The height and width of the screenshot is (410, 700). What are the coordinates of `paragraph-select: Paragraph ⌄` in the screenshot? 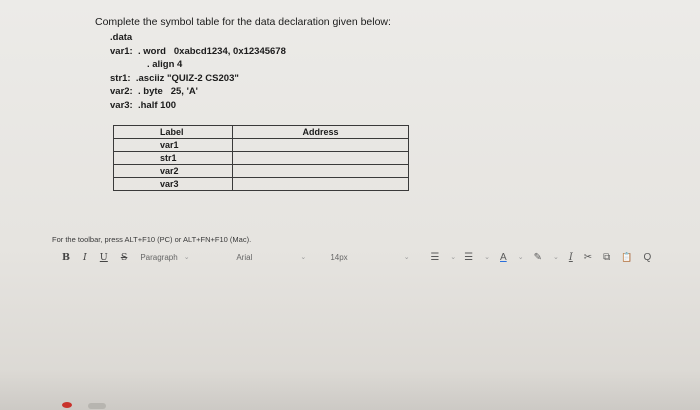 It's located at (188, 257).